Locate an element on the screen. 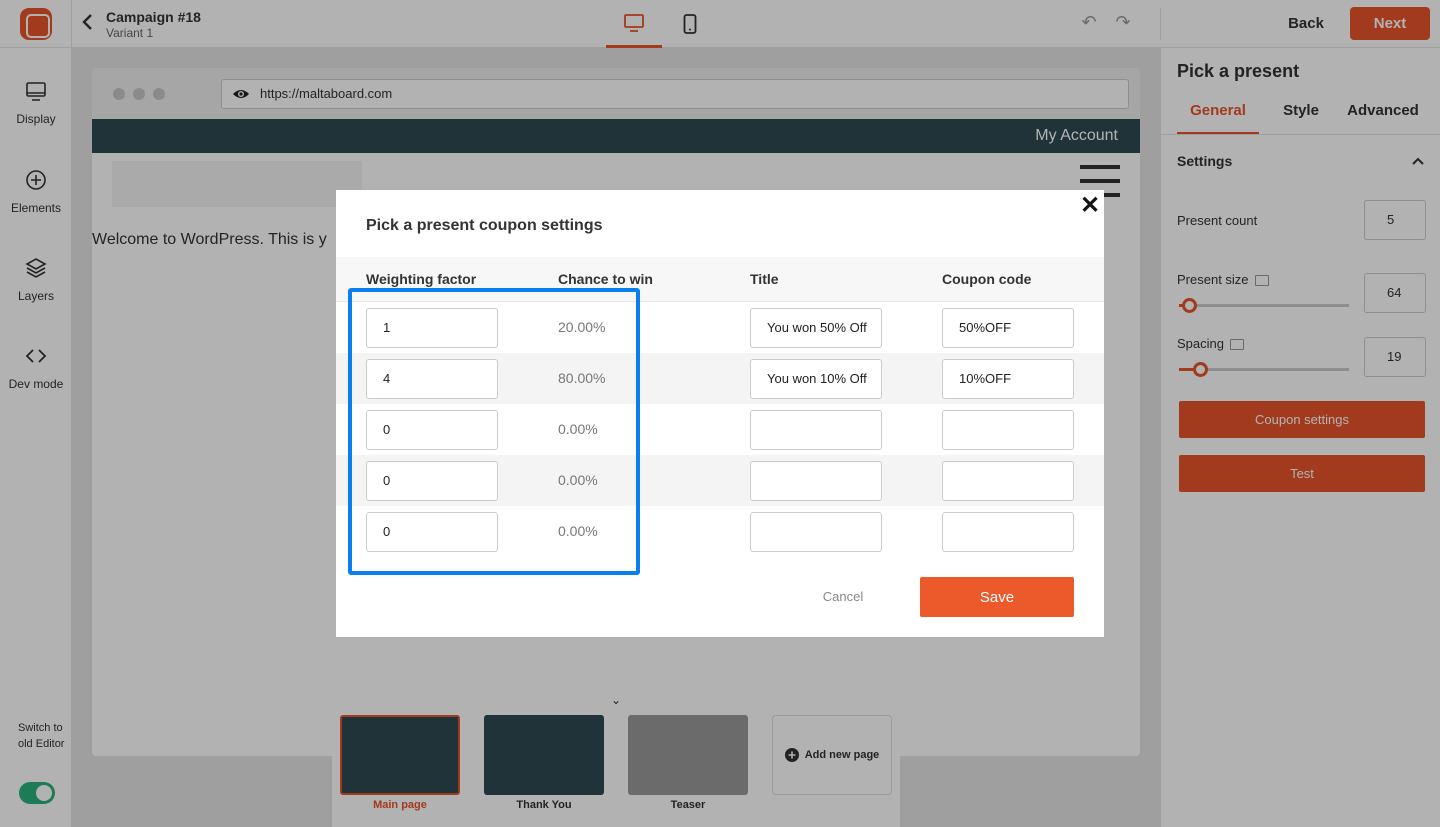  tab-advanced: Advanced is located at coordinates (1383, 110).